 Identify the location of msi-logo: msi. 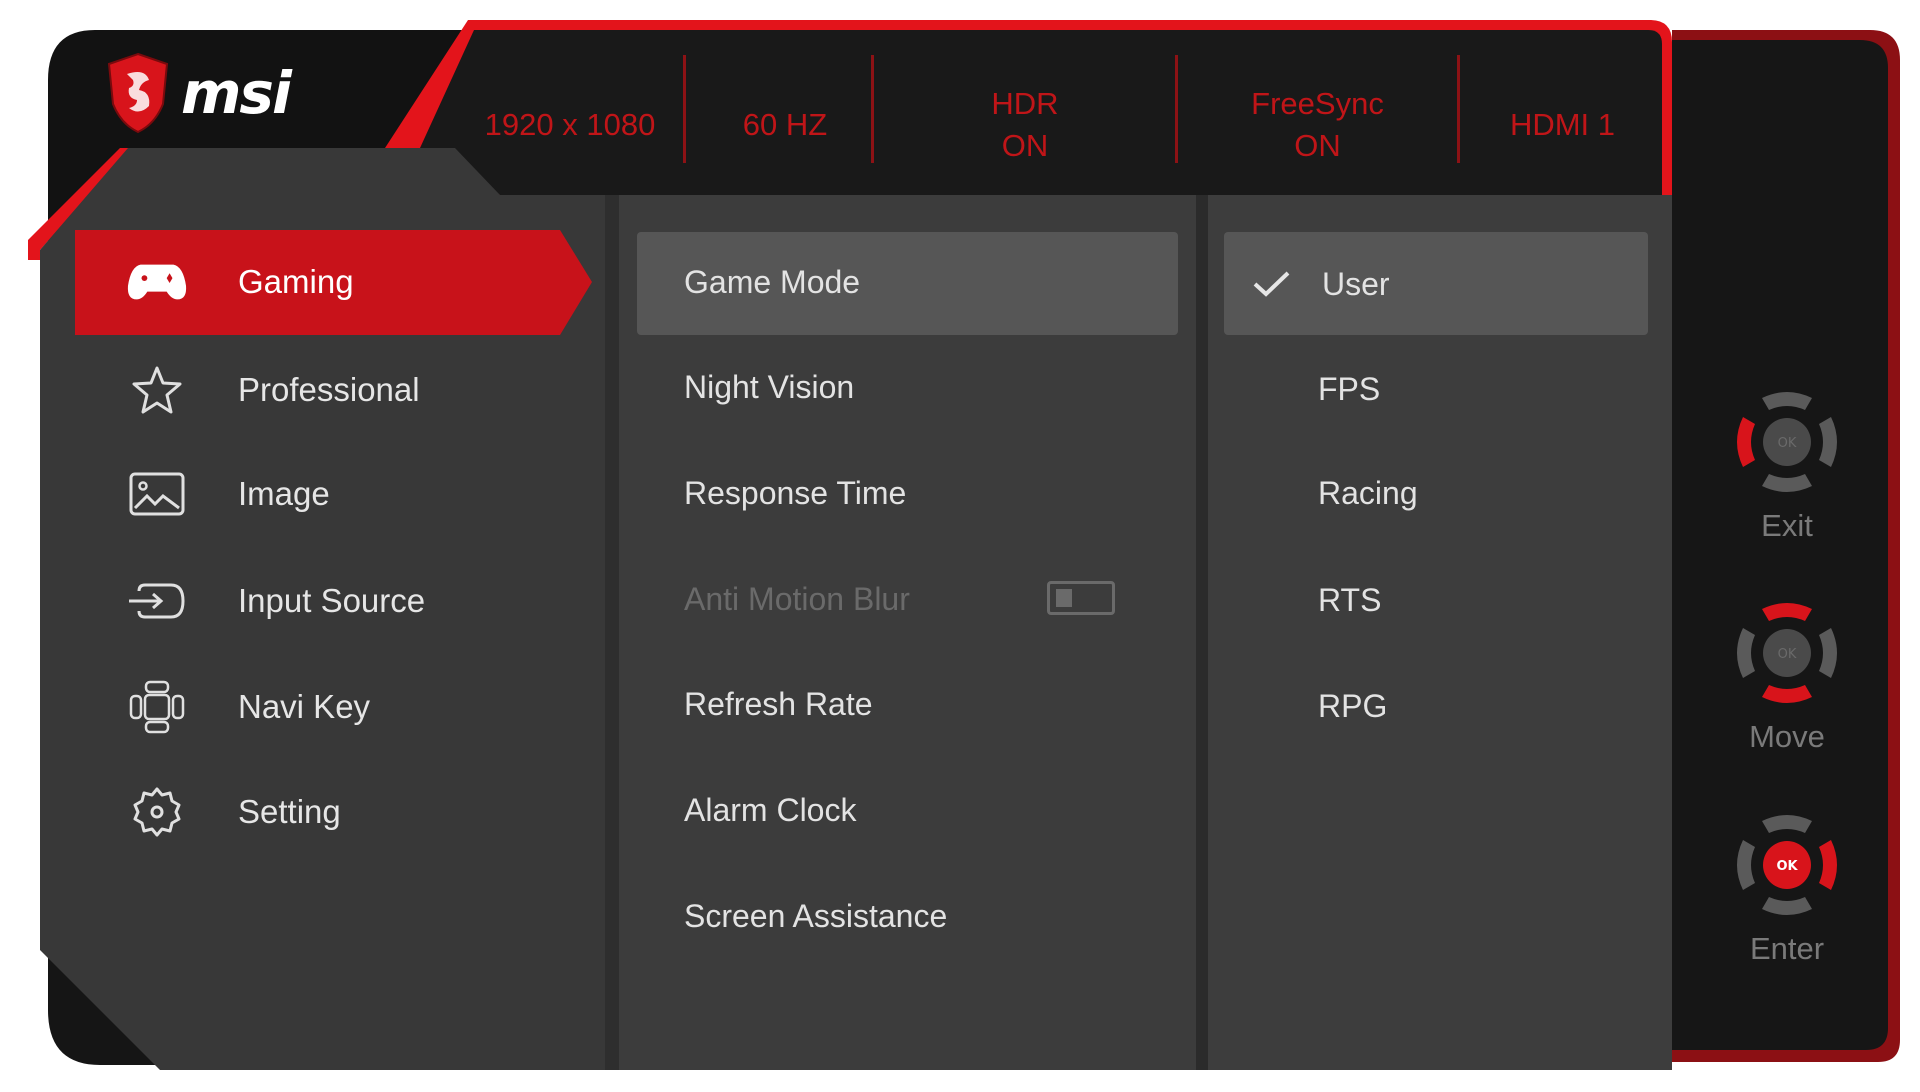
(198, 92).